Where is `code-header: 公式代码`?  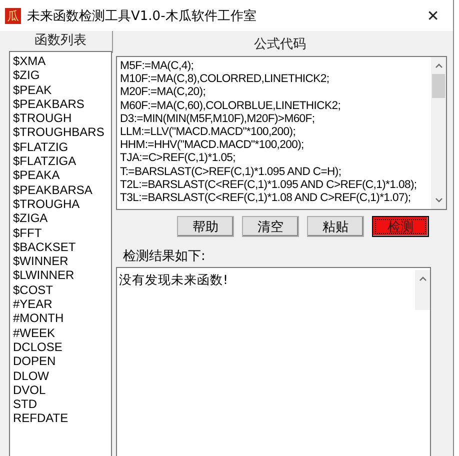
code-header: 公式代码 is located at coordinates (279, 42).